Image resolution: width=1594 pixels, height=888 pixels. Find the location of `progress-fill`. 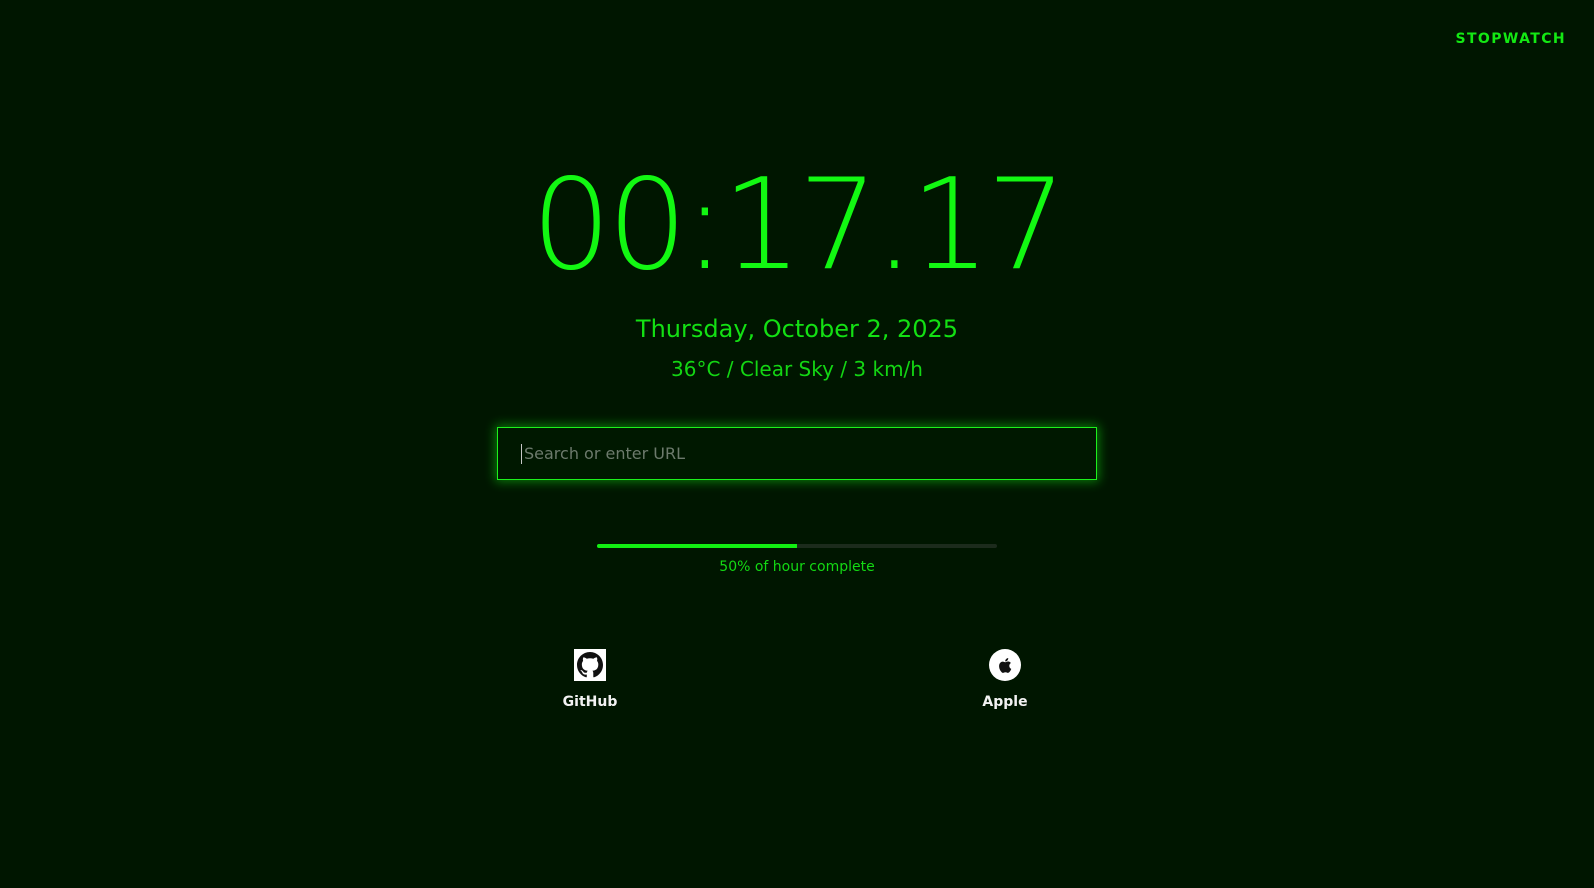

progress-fill is located at coordinates (697, 546).